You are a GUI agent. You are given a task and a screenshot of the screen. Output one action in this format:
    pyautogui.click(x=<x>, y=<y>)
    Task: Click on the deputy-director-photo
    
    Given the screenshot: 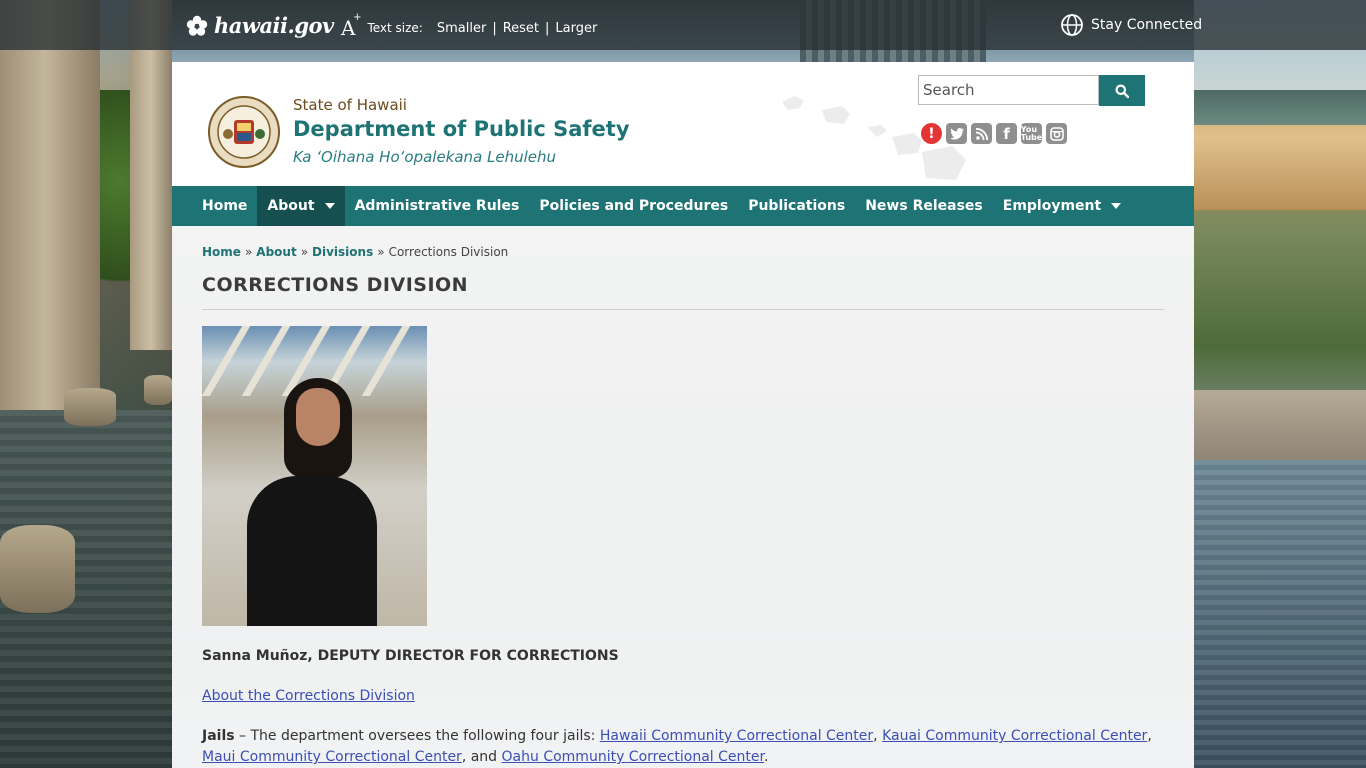 What is the action you would take?
    pyautogui.click(x=314, y=476)
    